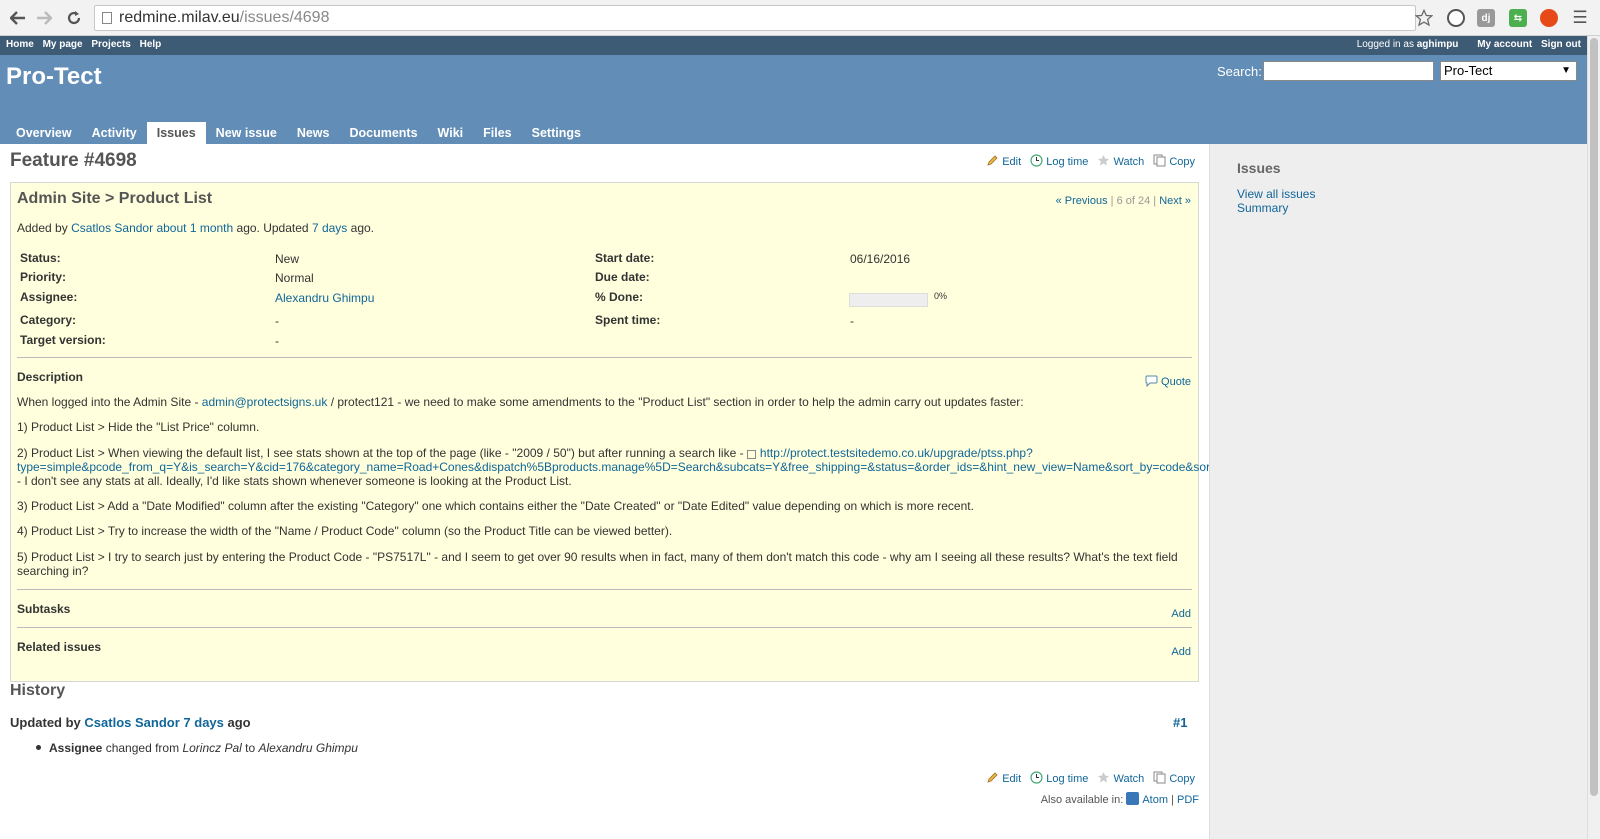 The width and height of the screenshot is (1600, 839). Describe the element at coordinates (1133, 201) in the screenshot. I see `issue-position: 6 of 24` at that location.